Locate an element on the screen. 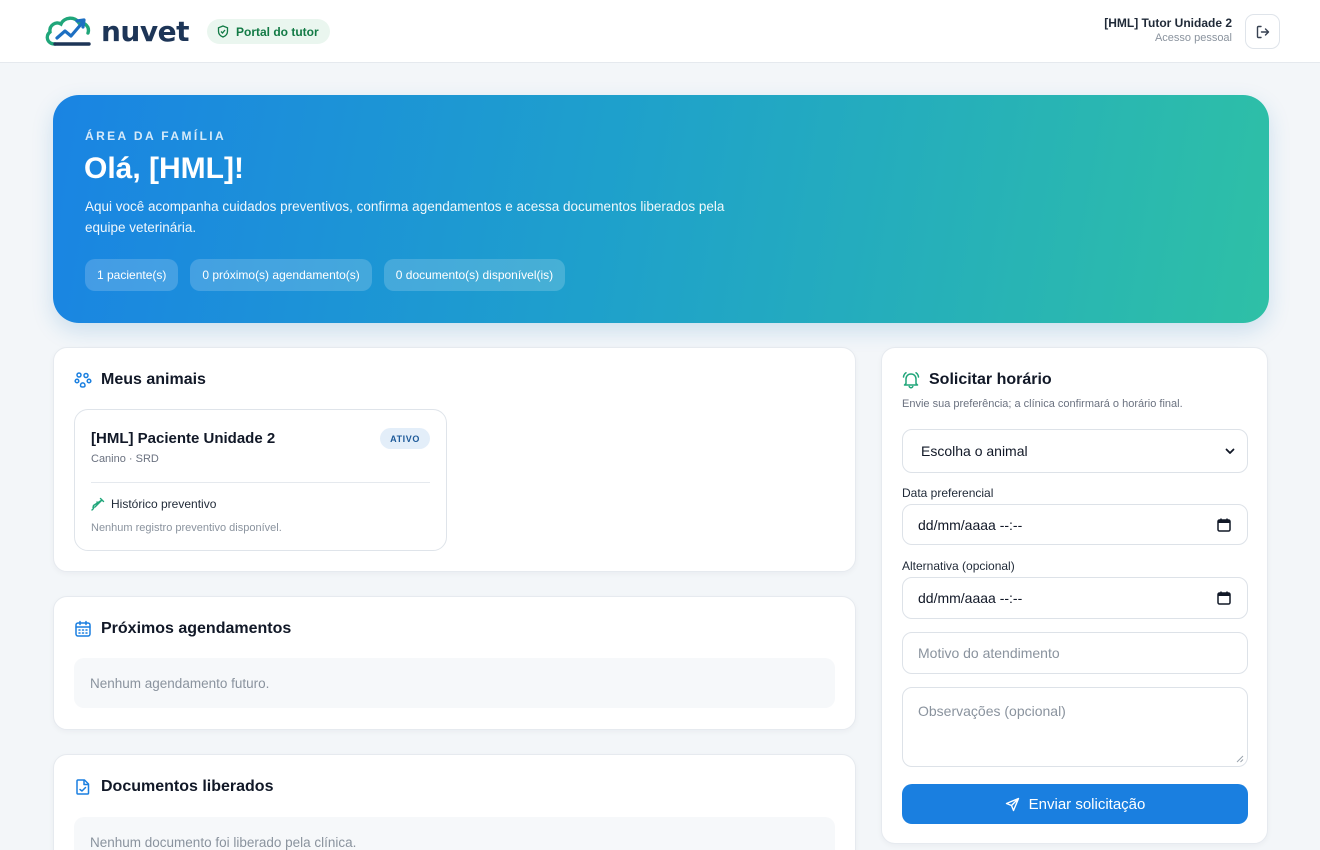 This screenshot has width=1320, height=850. resize-grip-icon is located at coordinates (1240, 759).